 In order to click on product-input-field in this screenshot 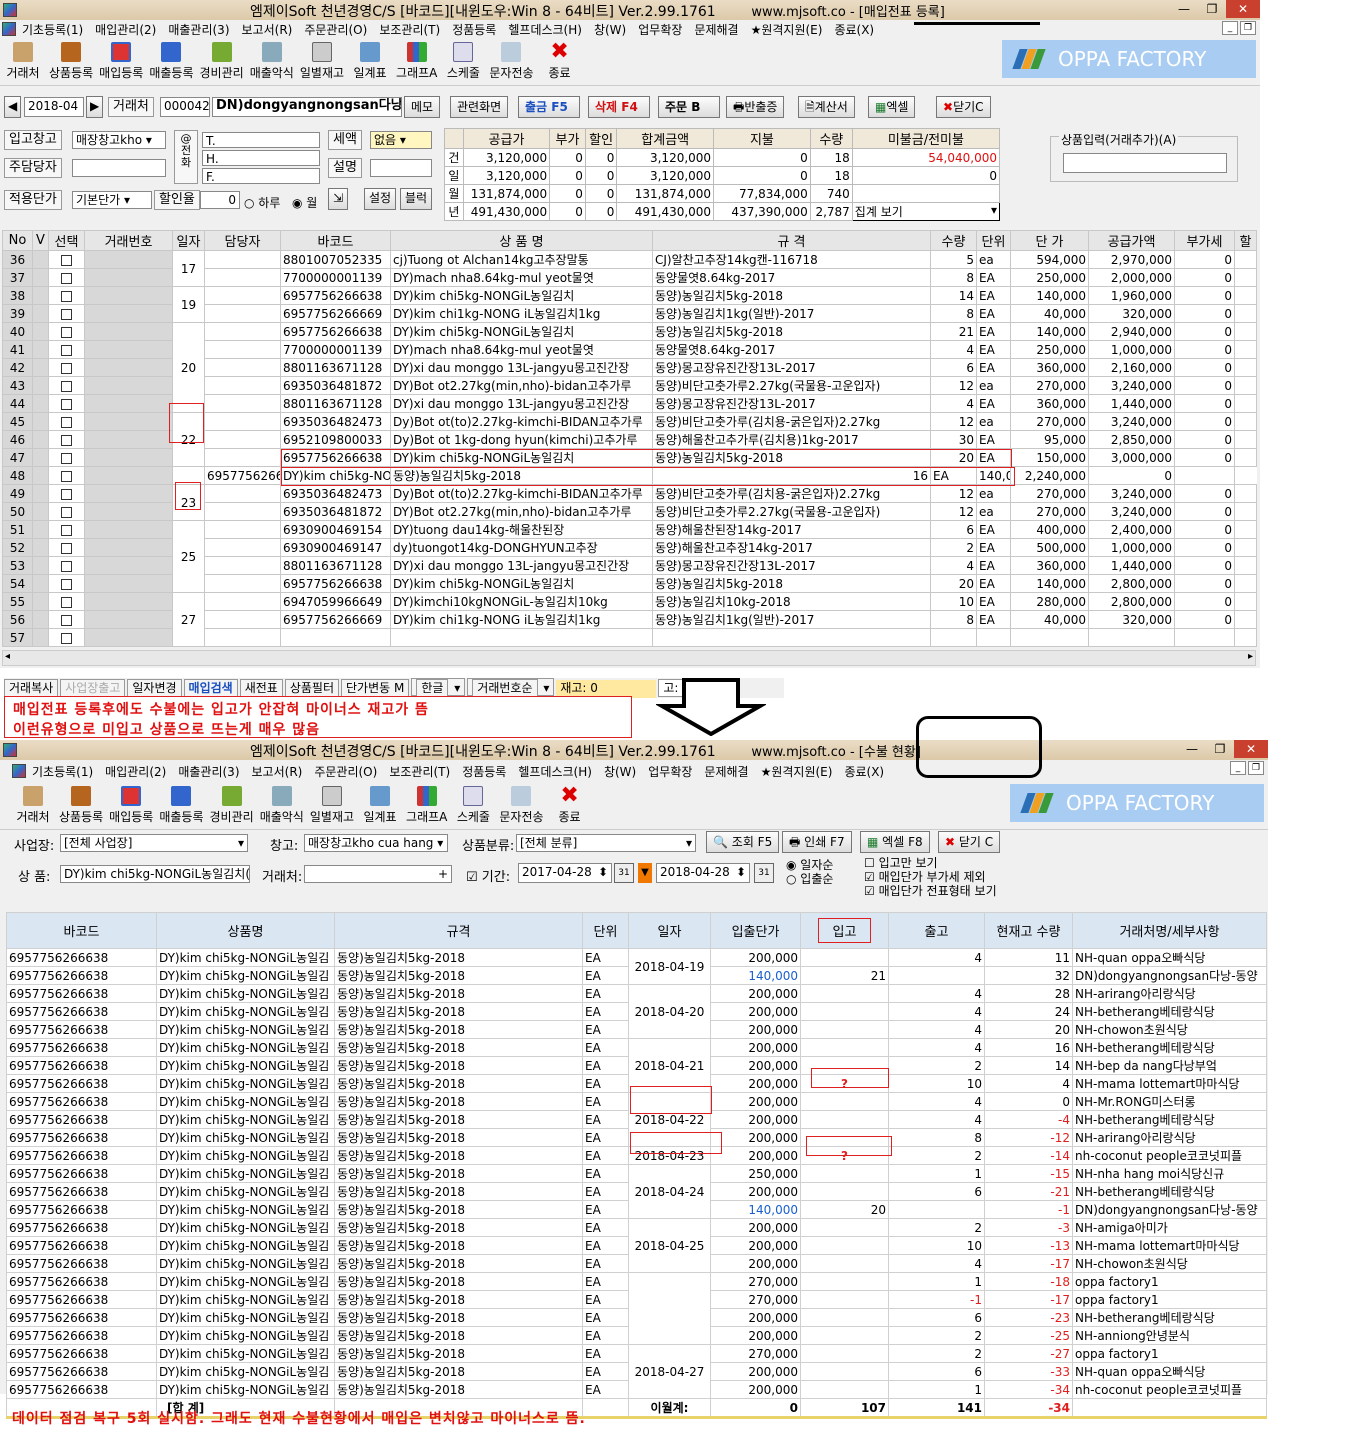, I will do `click(1145, 163)`.